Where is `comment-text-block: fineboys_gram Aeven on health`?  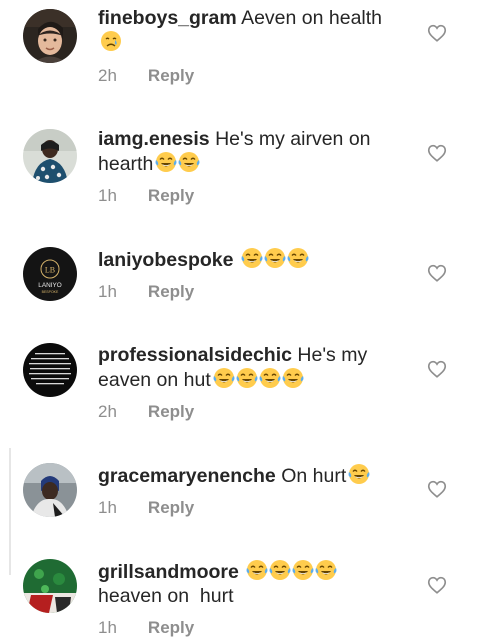 comment-text-block: fineboys_gram Aeven on health is located at coordinates (257, 30).